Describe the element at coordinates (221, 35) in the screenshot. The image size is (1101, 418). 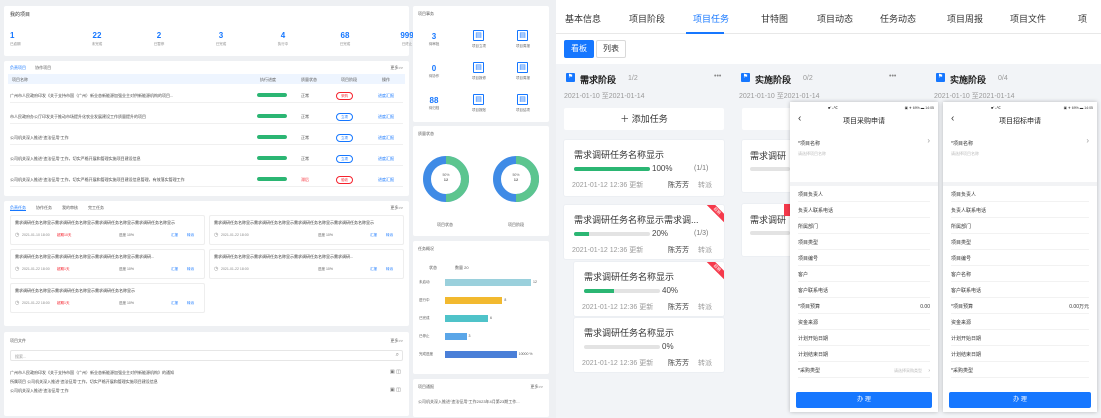
I see `stat-value: 3` at that location.